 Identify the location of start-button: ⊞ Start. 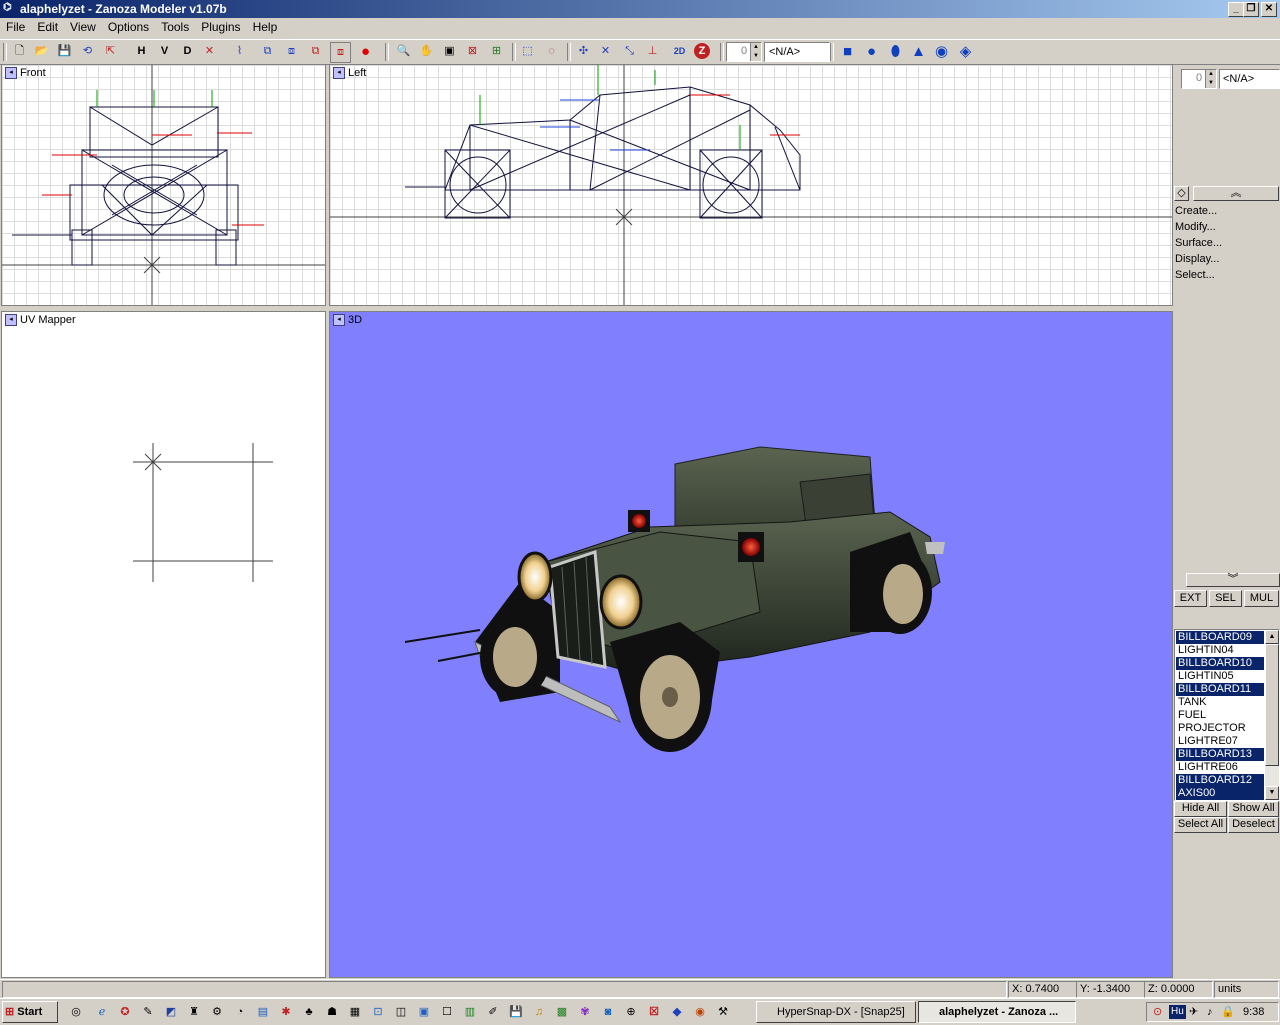
(30, 1012).